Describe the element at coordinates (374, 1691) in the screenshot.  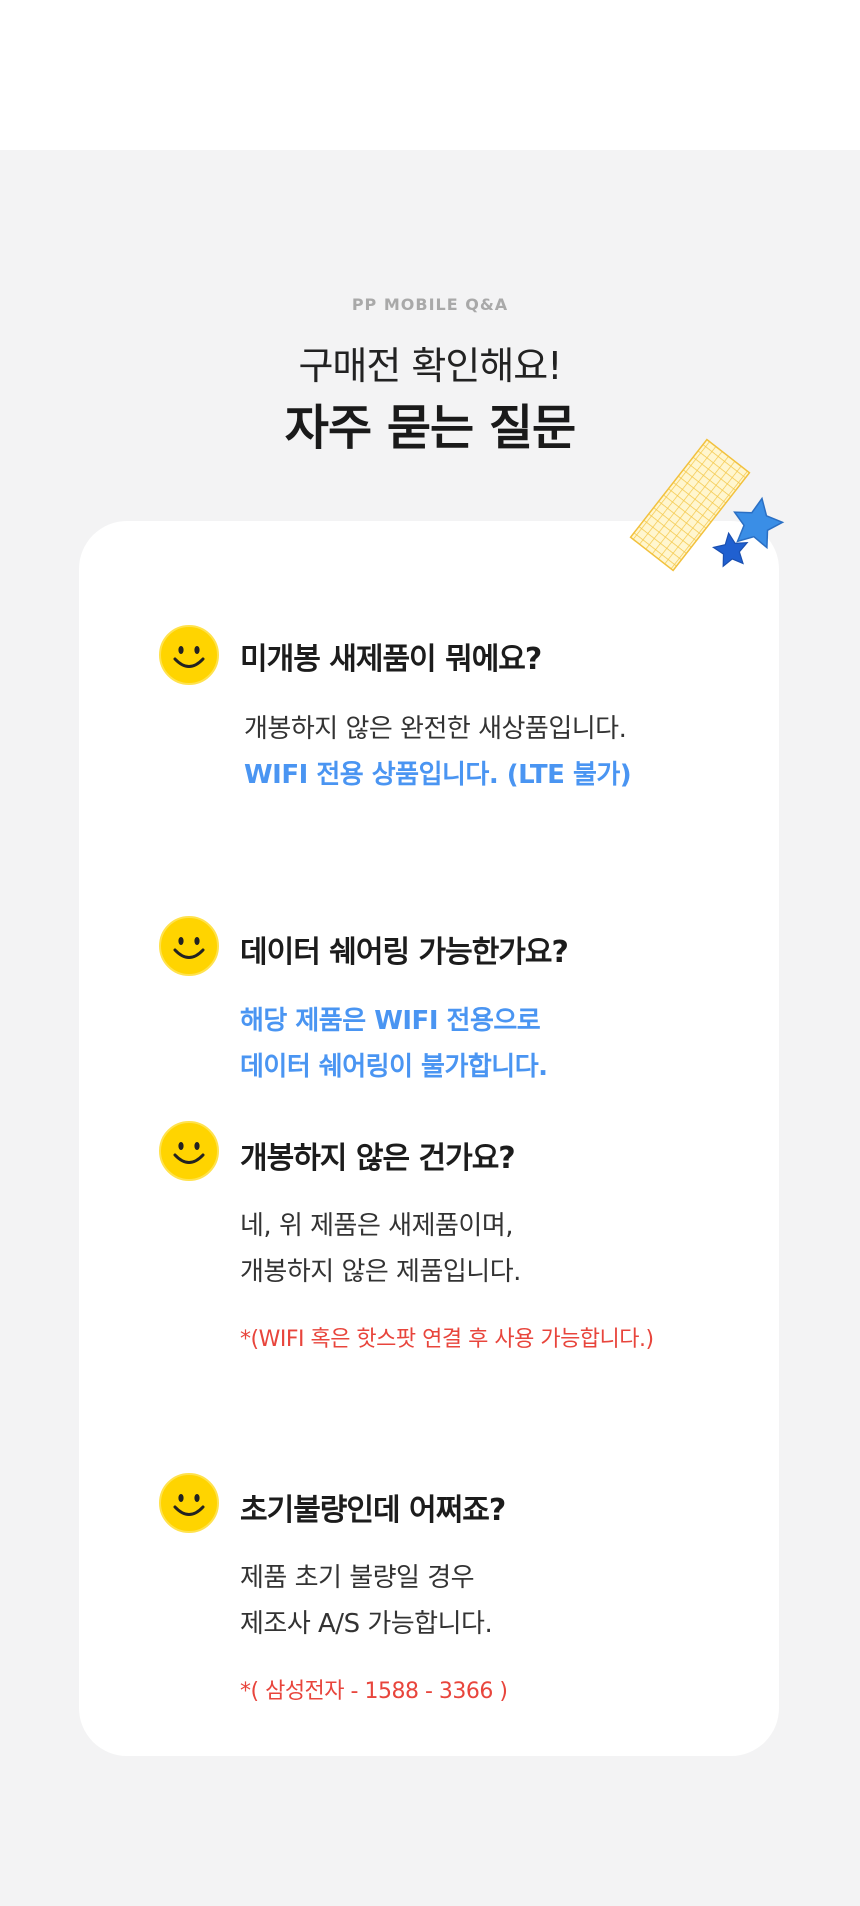
I see `faq-note: *( 삼성전자 - 1588 - 3366 )` at that location.